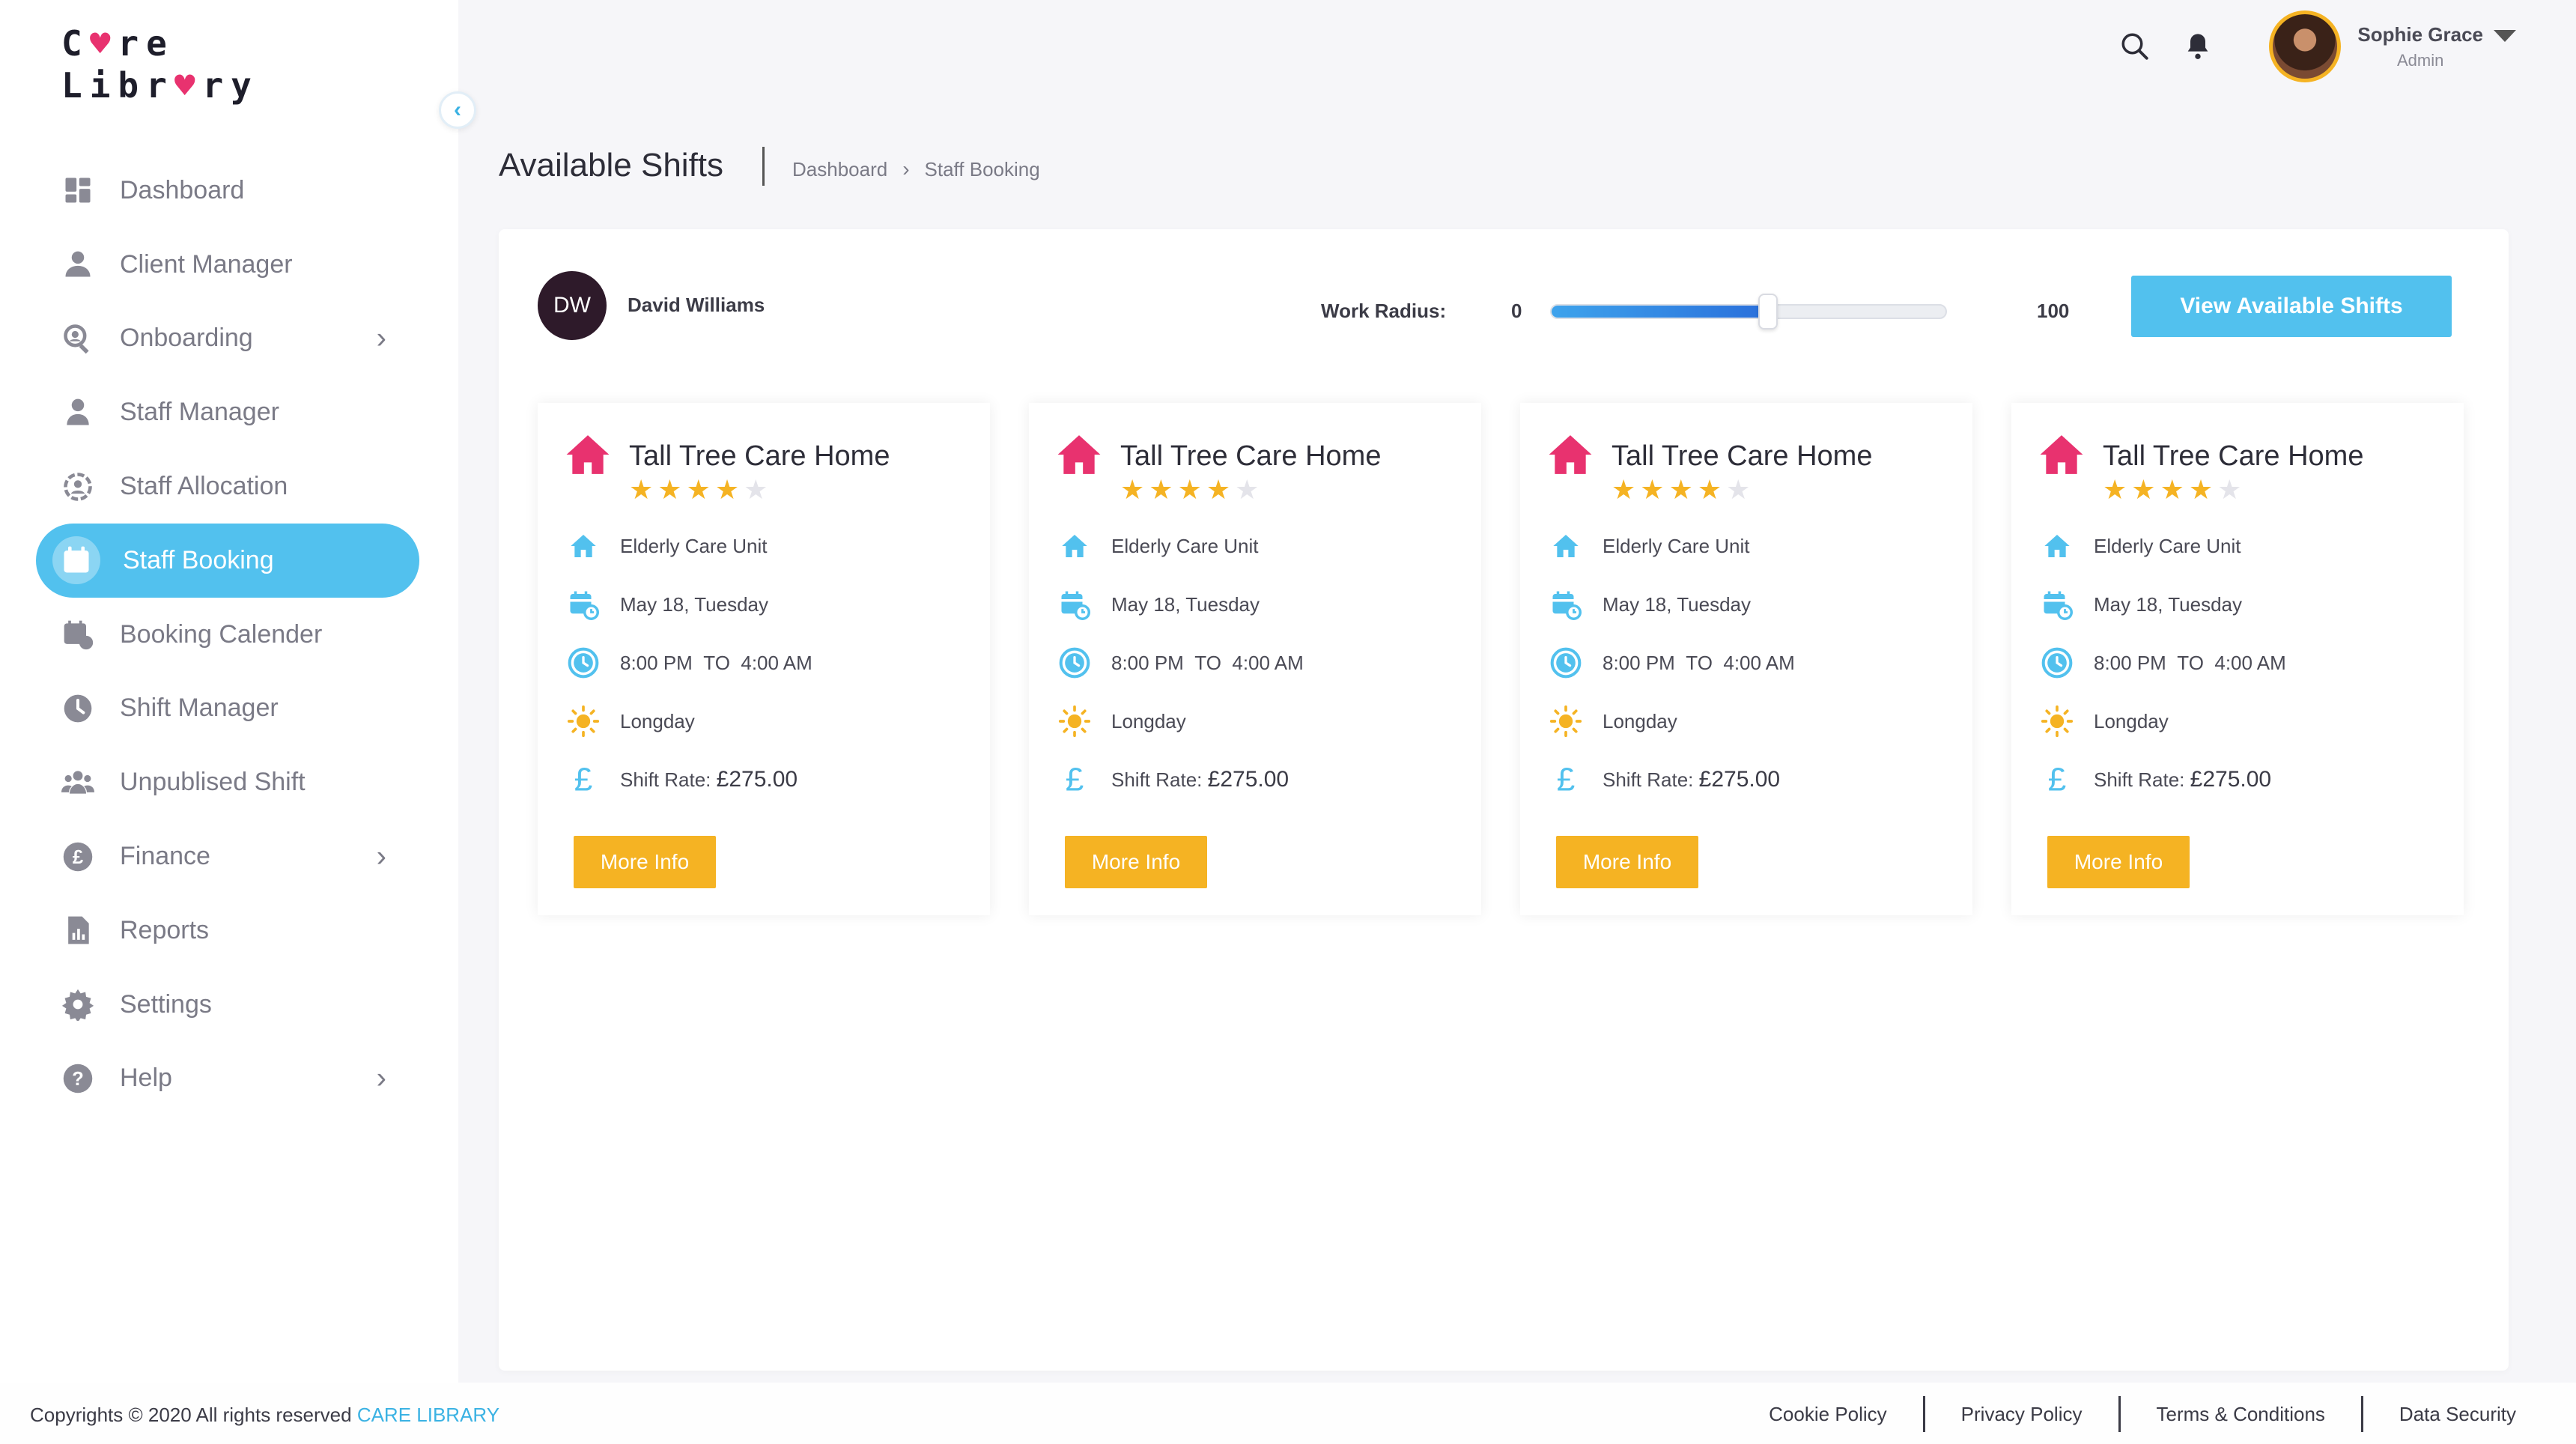 This screenshot has height=1444, width=2576. I want to click on gear-icon, so click(77, 1004).